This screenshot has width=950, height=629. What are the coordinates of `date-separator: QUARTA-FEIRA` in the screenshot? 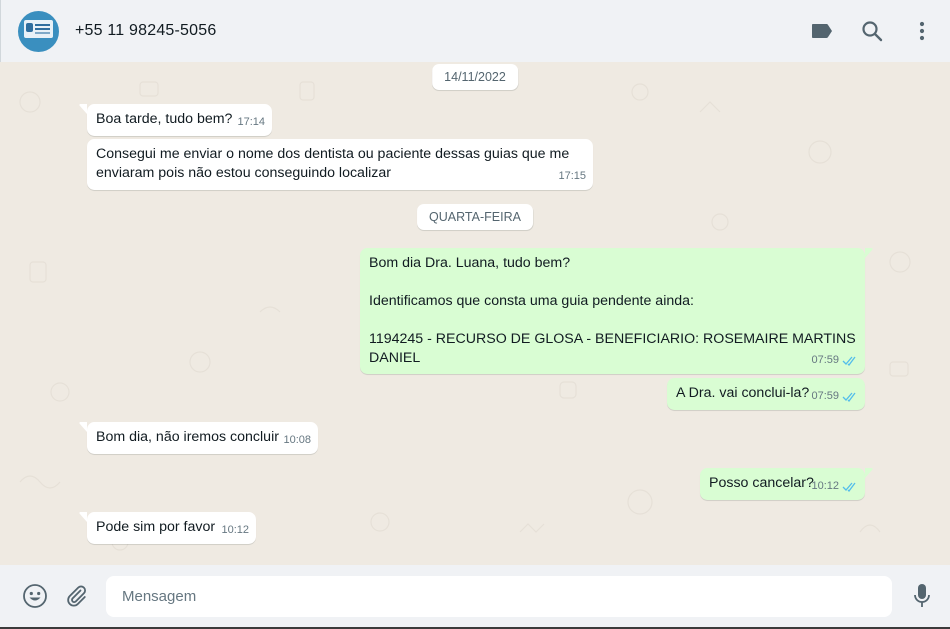 It's located at (475, 217).